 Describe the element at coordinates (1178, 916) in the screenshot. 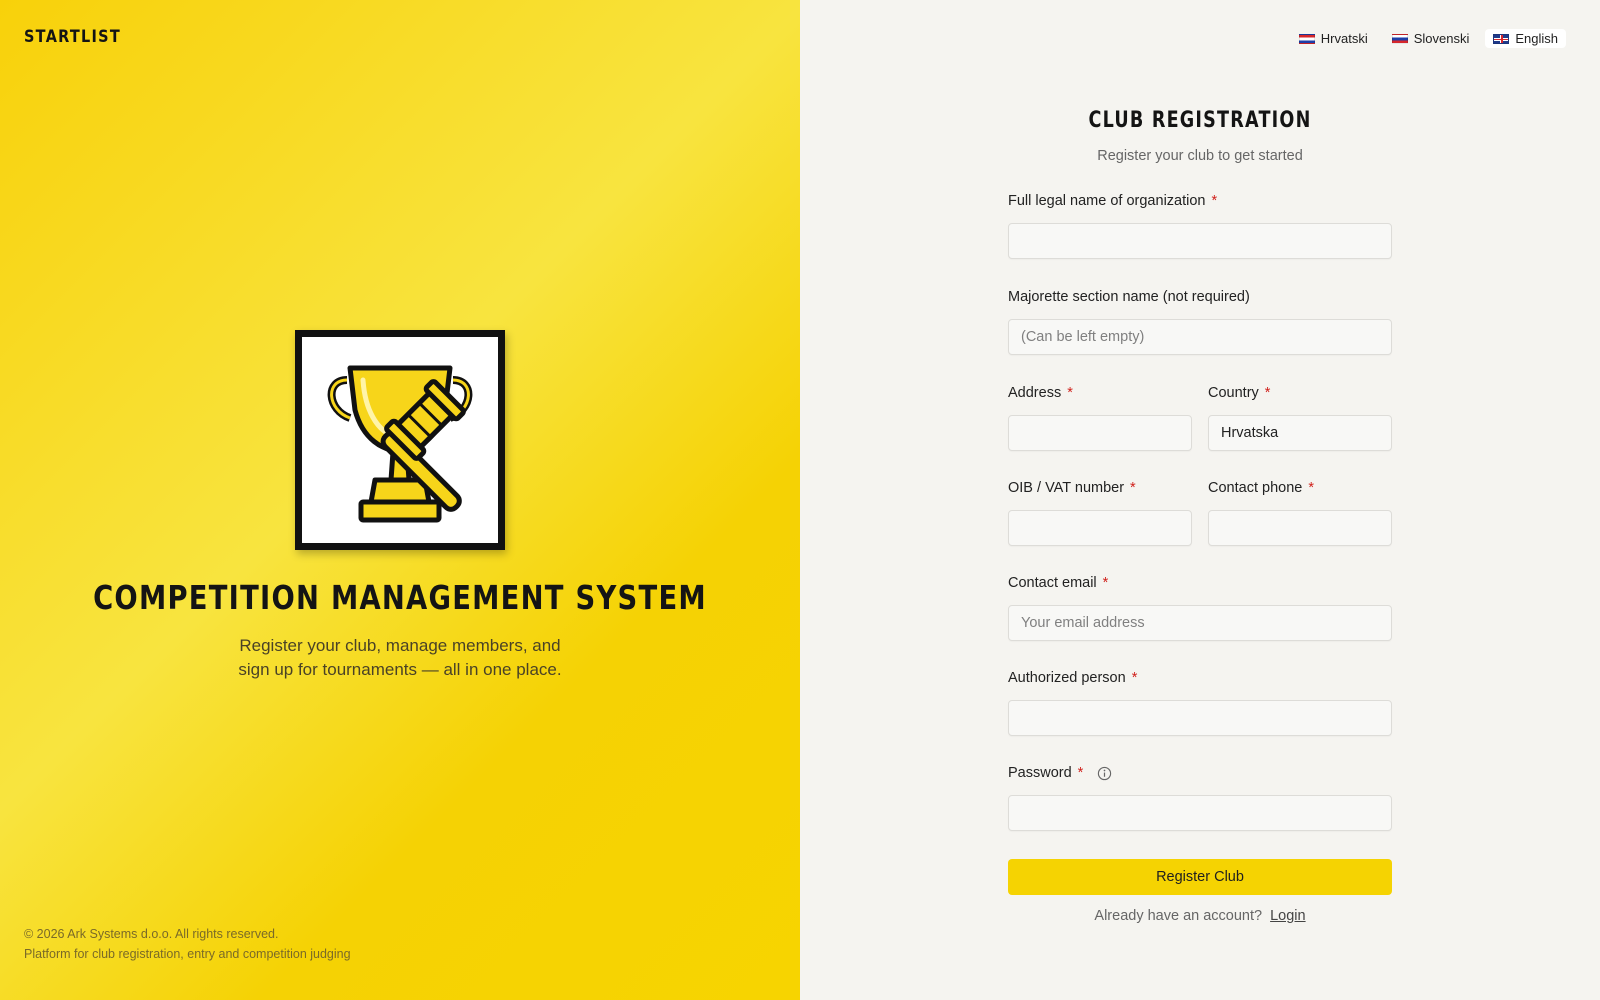

I see `login-prompt-text: Already have an account?` at that location.